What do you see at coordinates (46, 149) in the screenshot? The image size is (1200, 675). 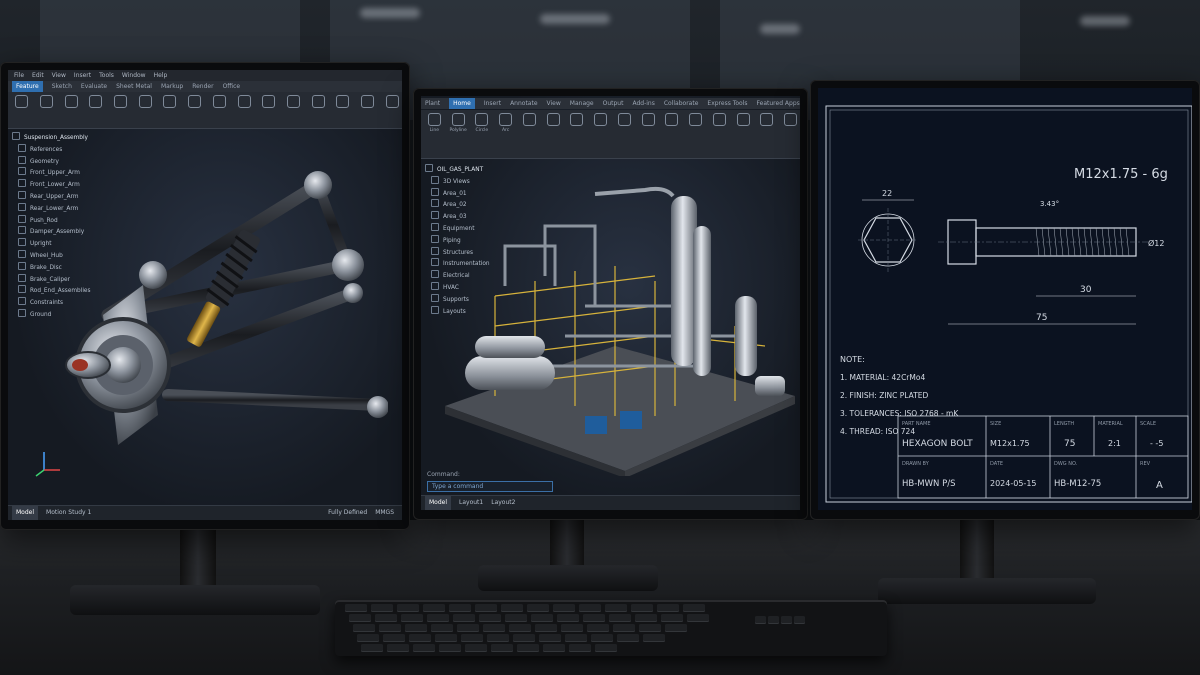 I see `tree-item-label: References` at bounding box center [46, 149].